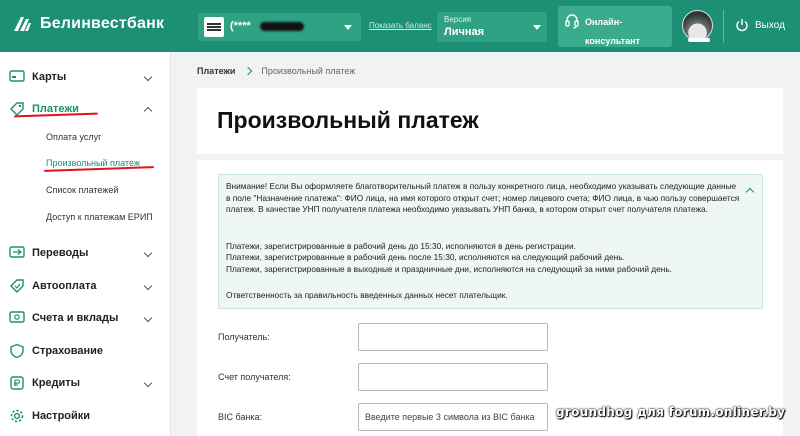 Image resolution: width=800 pixels, height=436 pixels. I want to click on sidebar-item-autopay: Автооплата, so click(85, 286).